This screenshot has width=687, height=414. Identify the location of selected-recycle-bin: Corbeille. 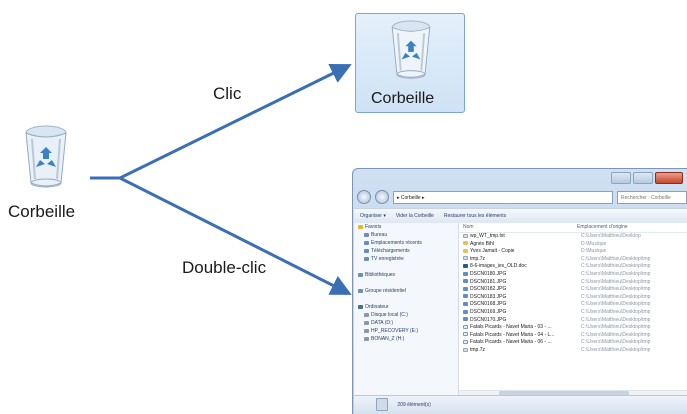
(410, 63).